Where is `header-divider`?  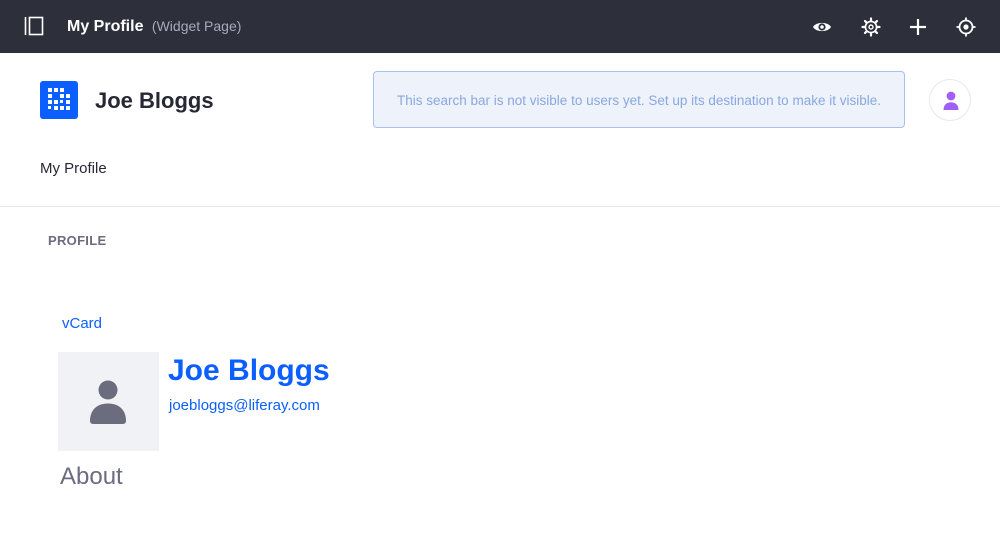 header-divider is located at coordinates (500, 206).